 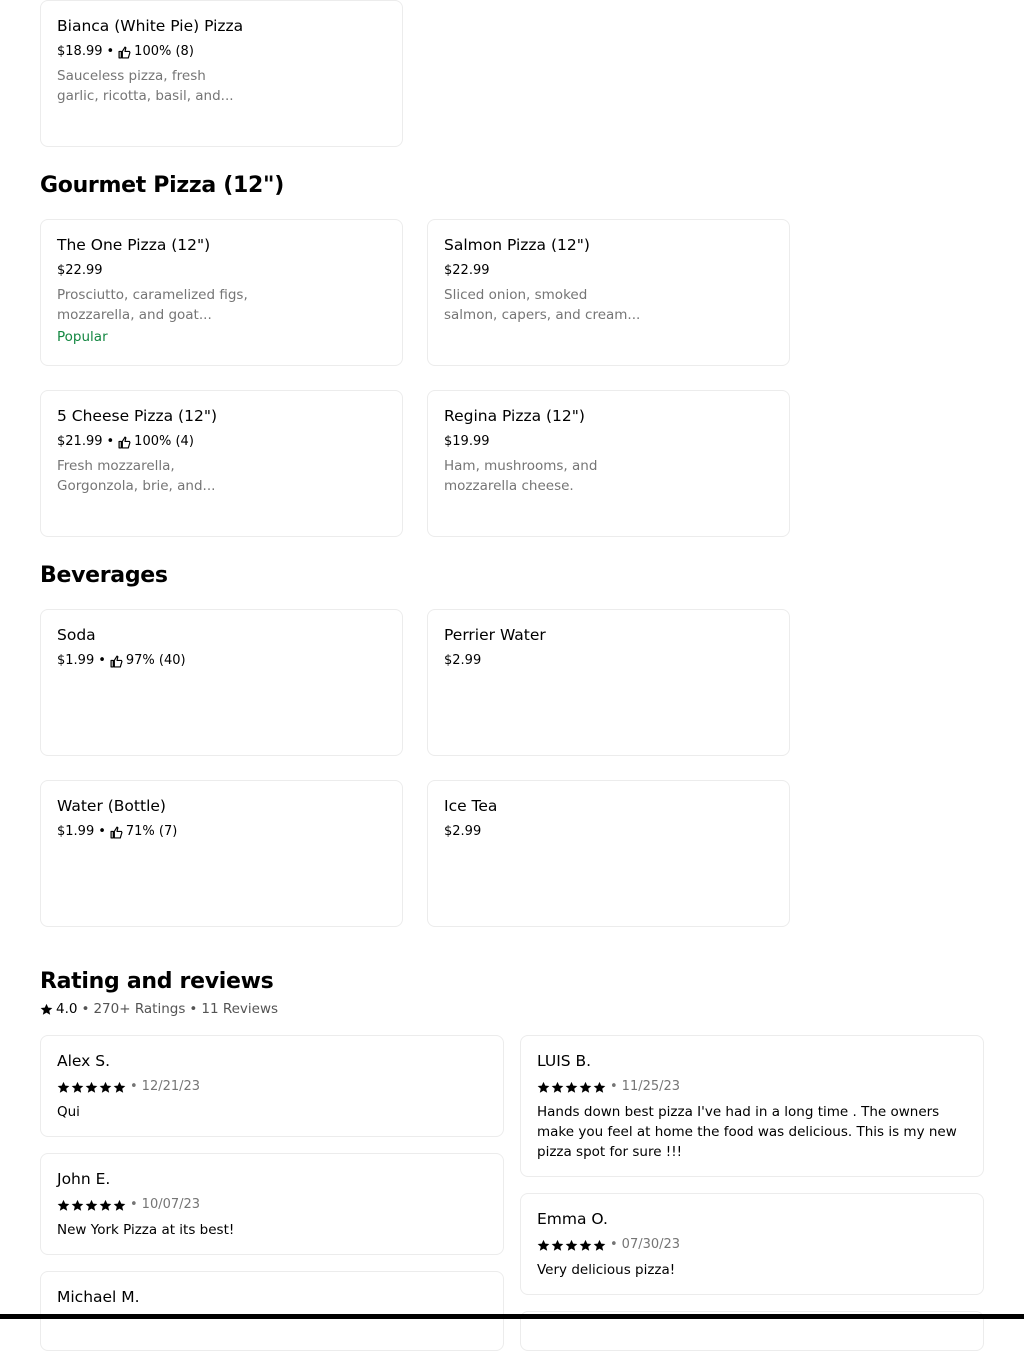 What do you see at coordinates (608, 442) in the screenshot?
I see `item-meta: $19.99` at bounding box center [608, 442].